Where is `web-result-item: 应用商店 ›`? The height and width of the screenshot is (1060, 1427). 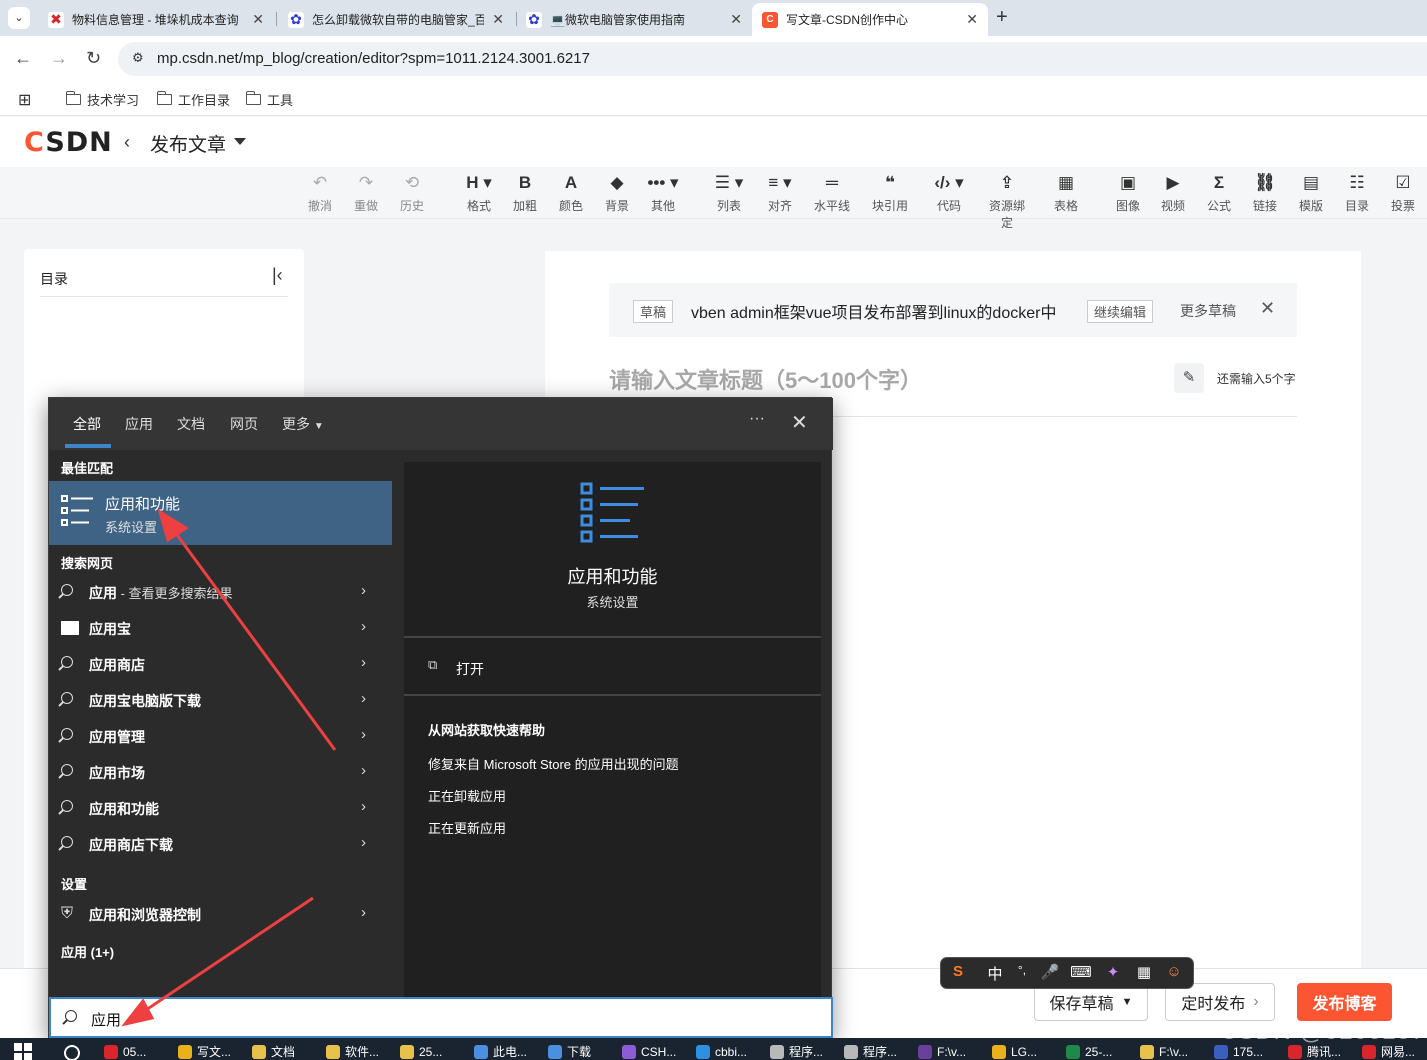
web-result-item: 应用商店 › is located at coordinates (220, 664).